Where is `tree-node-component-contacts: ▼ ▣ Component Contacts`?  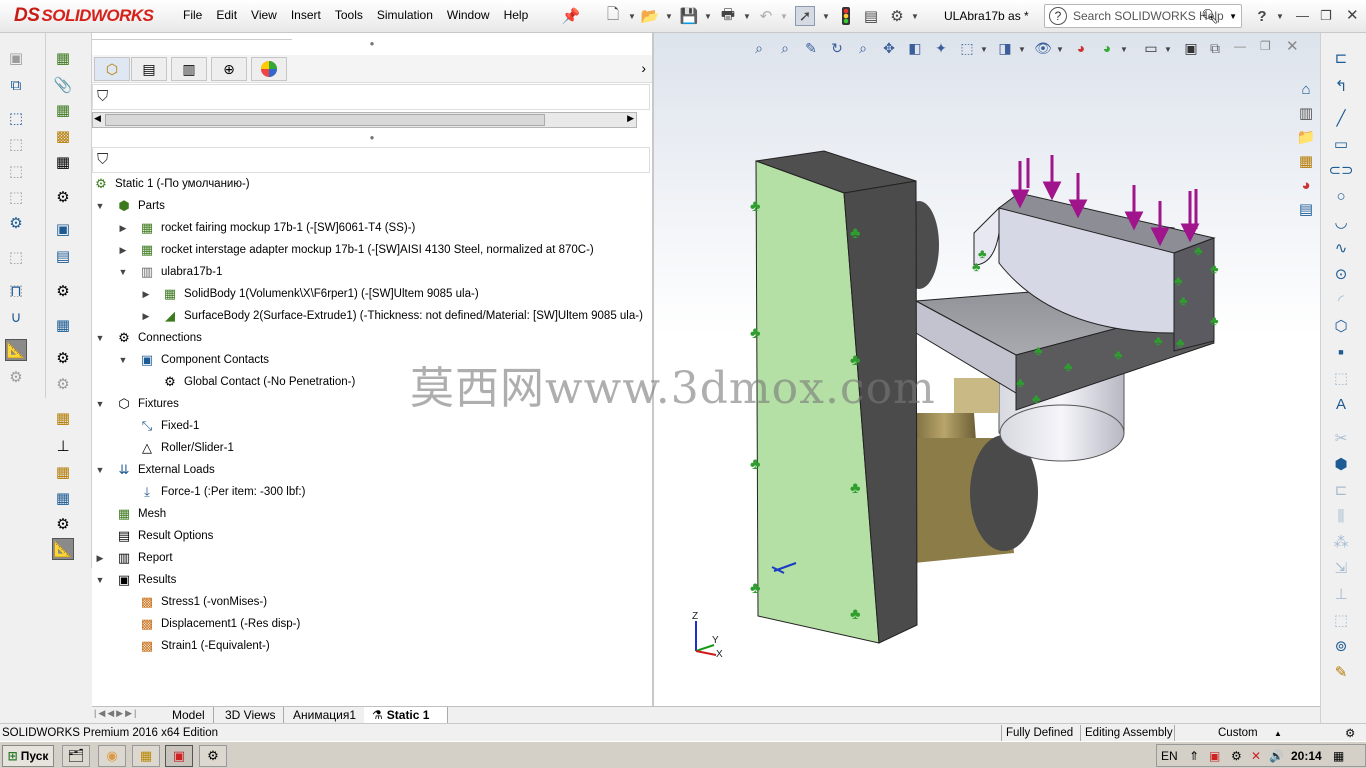
tree-node-component-contacts: ▼ ▣ Component Contacts is located at coordinates (193, 360).